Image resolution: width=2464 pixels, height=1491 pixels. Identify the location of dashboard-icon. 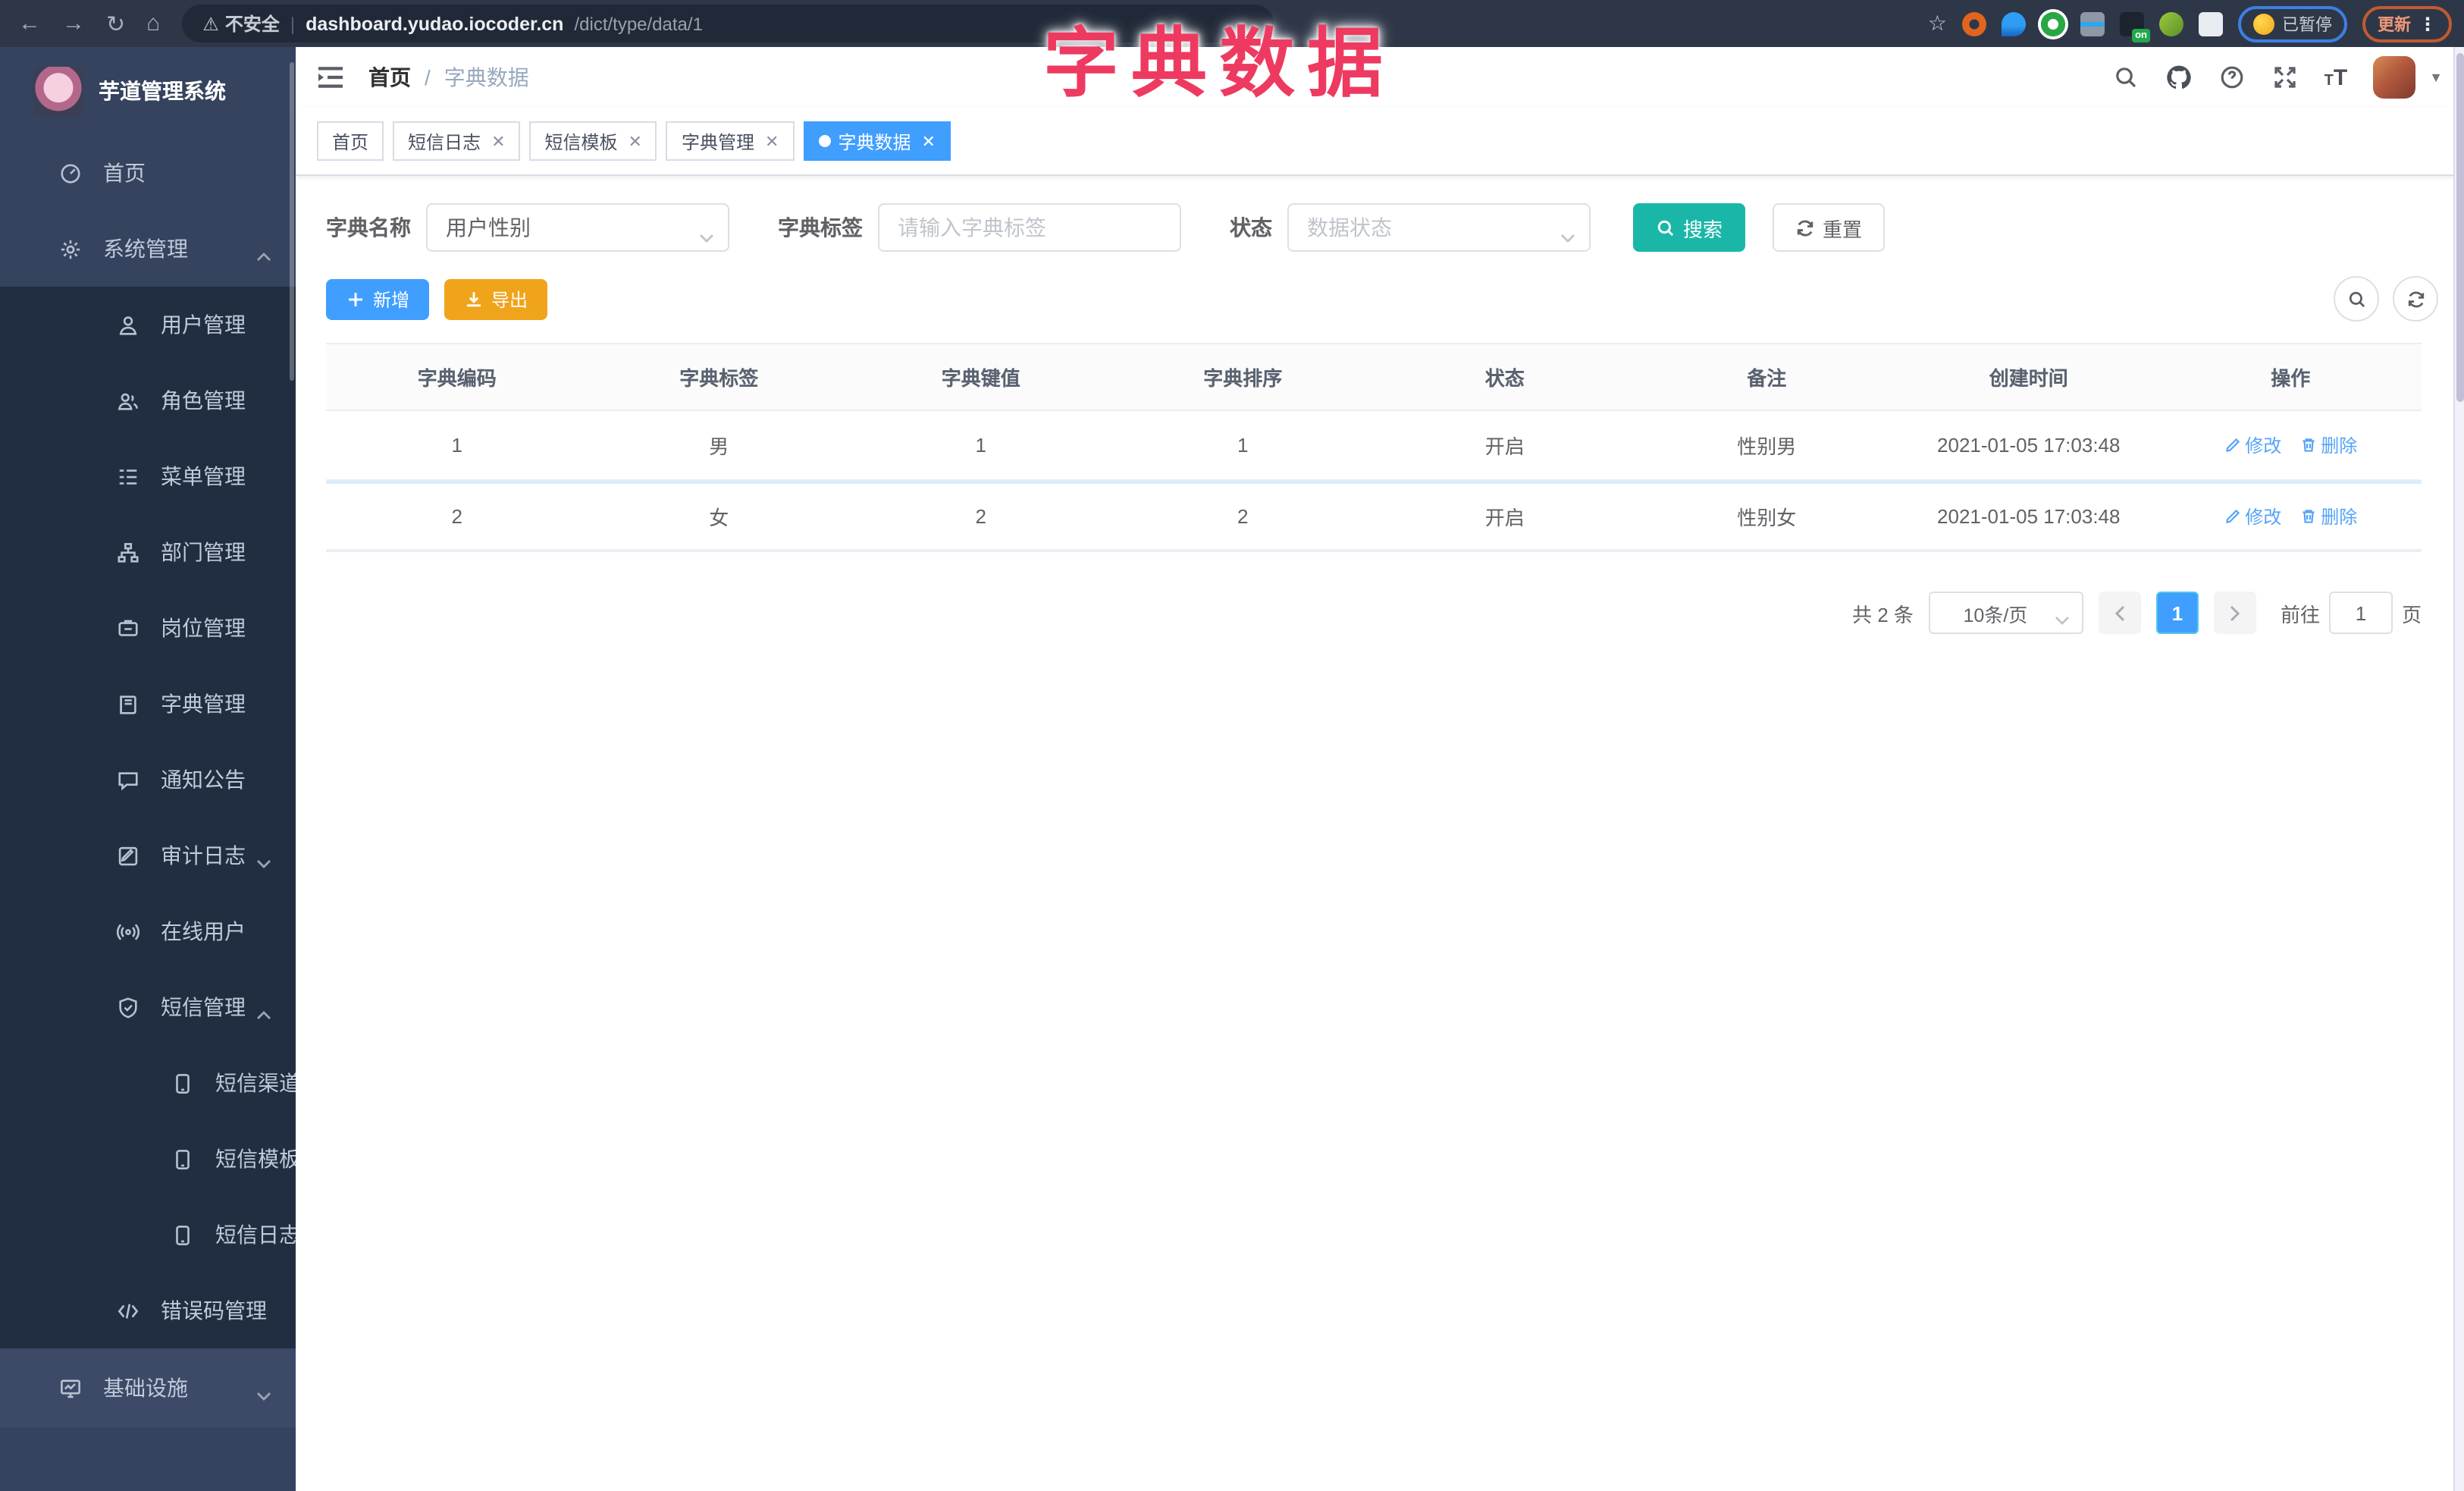
(70, 173).